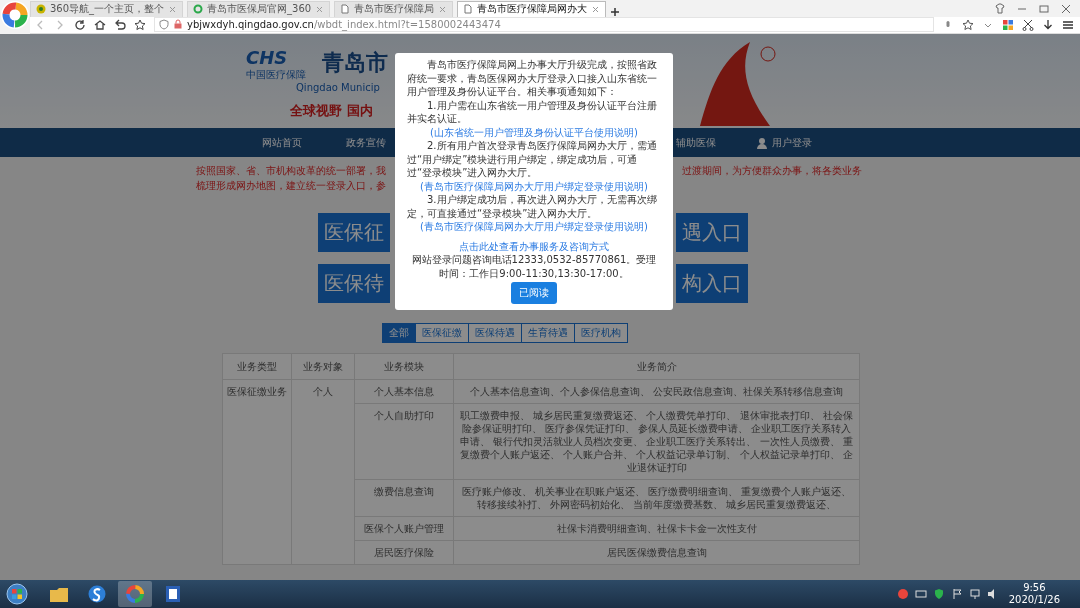 The height and width of the screenshot is (608, 1080). Describe the element at coordinates (532, 78) in the screenshot. I see `dialog-paragraph: 青岛市医疗保障局网上办事大厅升级完成，按照省政府统一要求，青岛医保网办大厅登录入口接入山东省统一用户管理及身份认证平台。相关事项通知如下：` at that location.